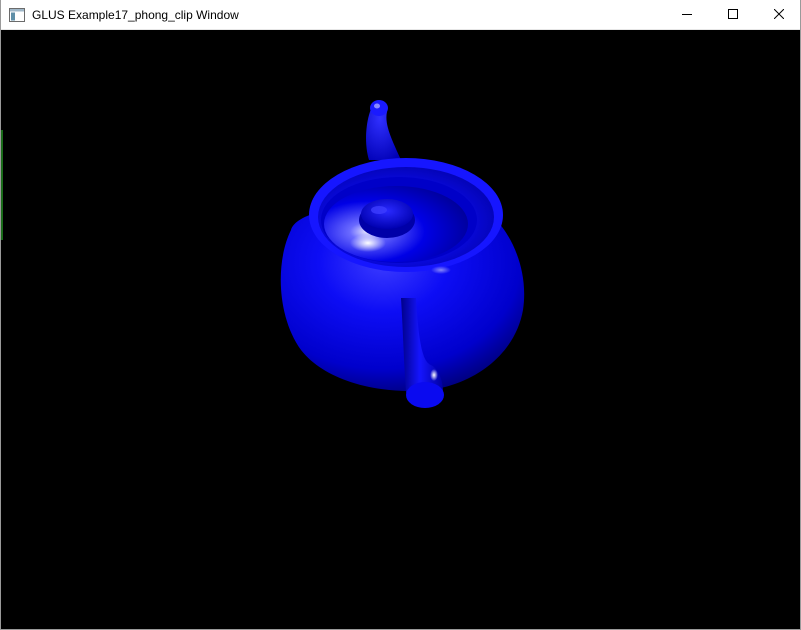 This screenshot has width=801, height=630. What do you see at coordinates (383, 130) in the screenshot?
I see `teapot-spout` at bounding box center [383, 130].